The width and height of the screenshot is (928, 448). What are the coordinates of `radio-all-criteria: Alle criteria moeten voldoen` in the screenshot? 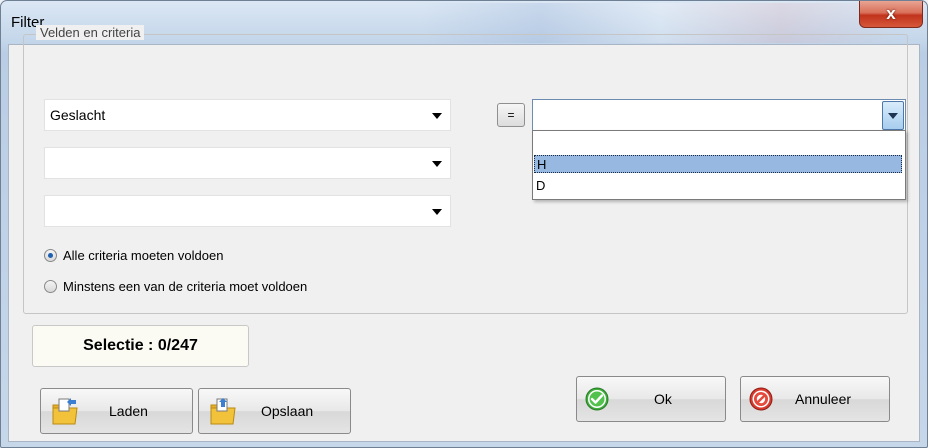 It's located at (133, 255).